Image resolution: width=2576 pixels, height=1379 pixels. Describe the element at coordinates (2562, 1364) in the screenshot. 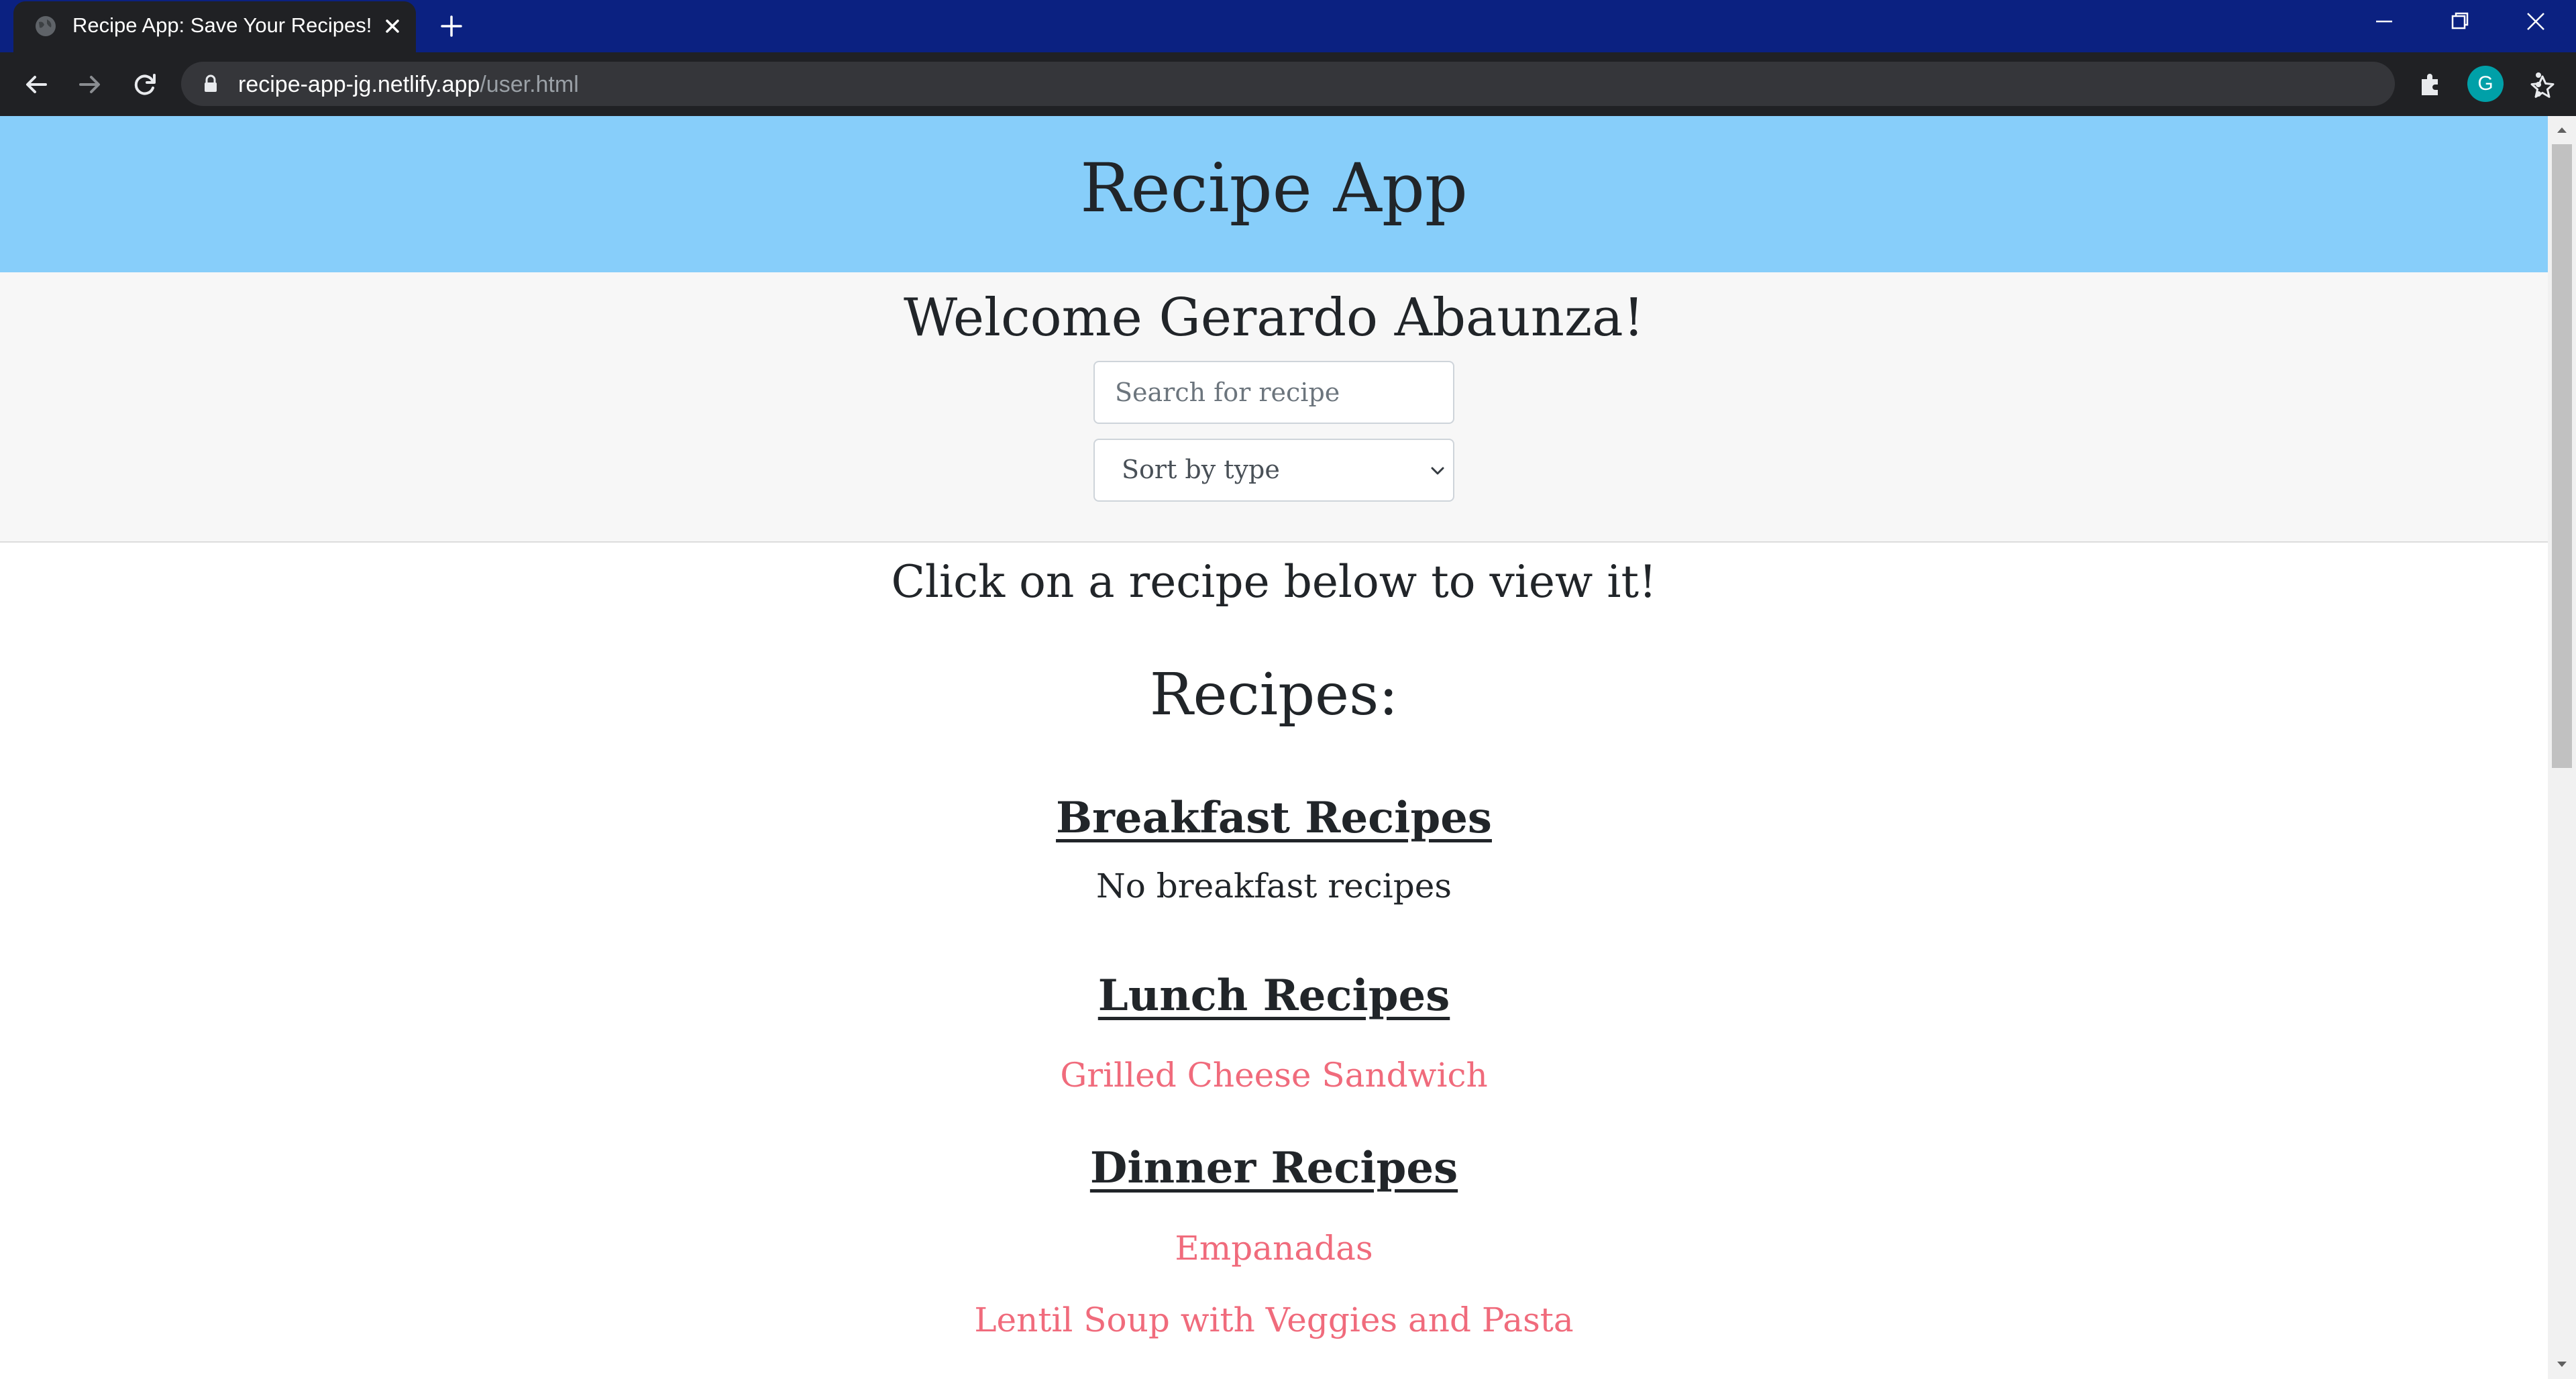

I see `scroll-down-arrow-icon` at that location.